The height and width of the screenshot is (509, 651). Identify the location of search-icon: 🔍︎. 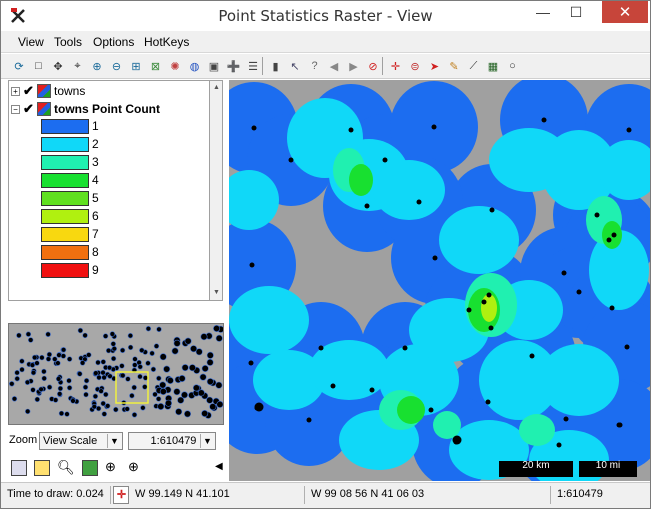
(66, 467).